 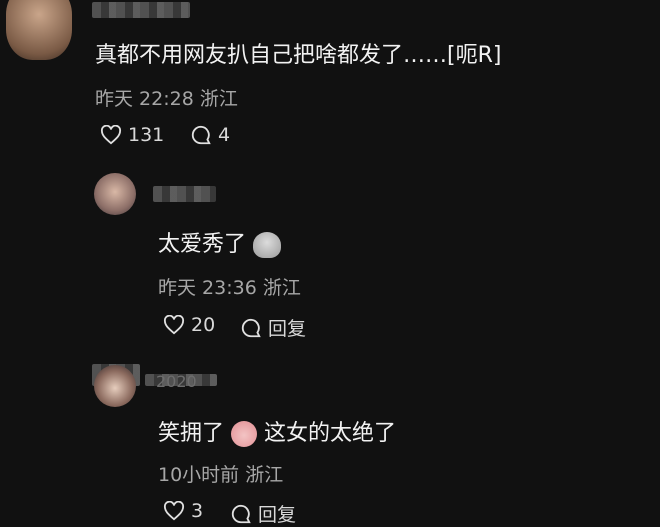 What do you see at coordinates (224, 135) in the screenshot?
I see `reply-count: 4` at bounding box center [224, 135].